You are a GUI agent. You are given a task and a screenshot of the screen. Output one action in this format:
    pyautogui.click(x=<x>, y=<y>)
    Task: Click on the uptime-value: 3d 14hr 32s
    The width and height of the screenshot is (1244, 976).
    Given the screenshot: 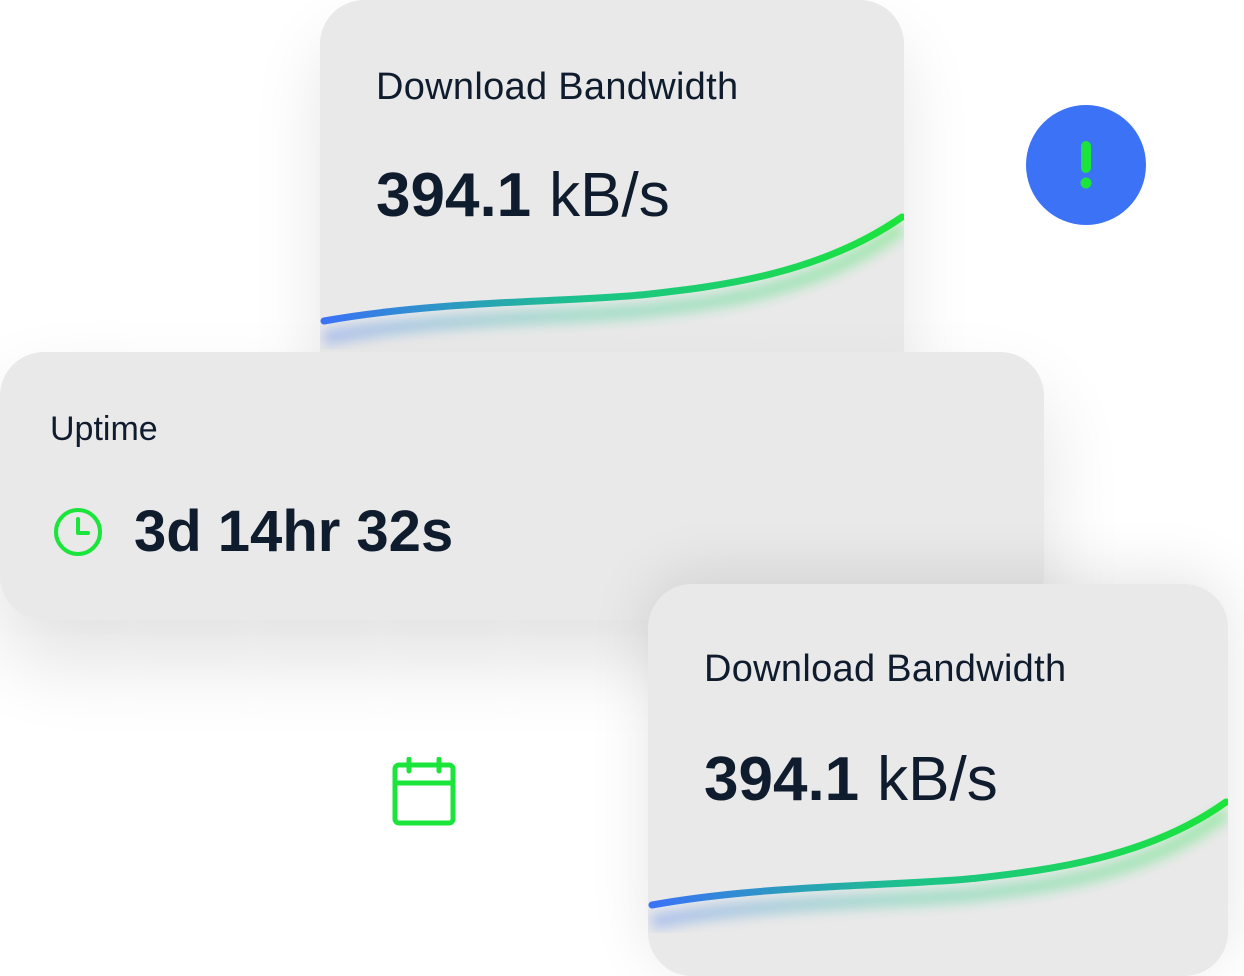 What is the action you would take?
    pyautogui.click(x=294, y=531)
    